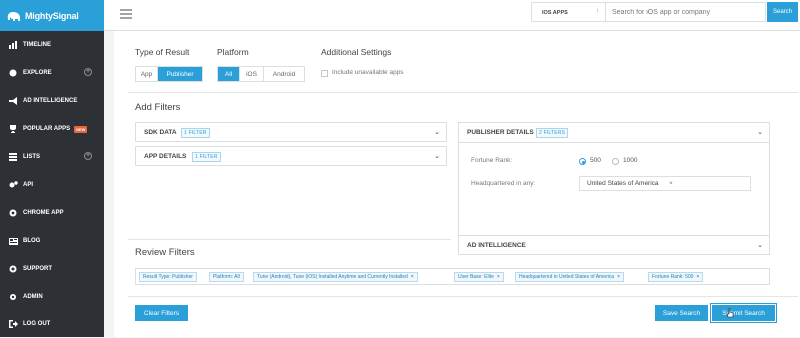 The image size is (800, 338). I want to click on logo: MightySignal, so click(52, 15).